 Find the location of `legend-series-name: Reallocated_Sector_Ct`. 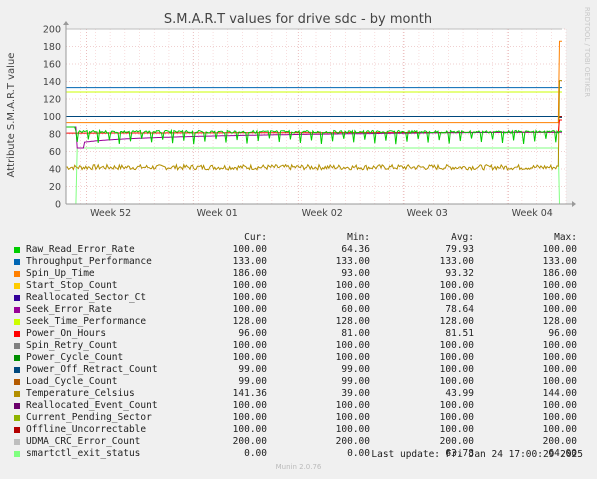

legend-series-name: Reallocated_Sector_Ct is located at coordinates (86, 297).